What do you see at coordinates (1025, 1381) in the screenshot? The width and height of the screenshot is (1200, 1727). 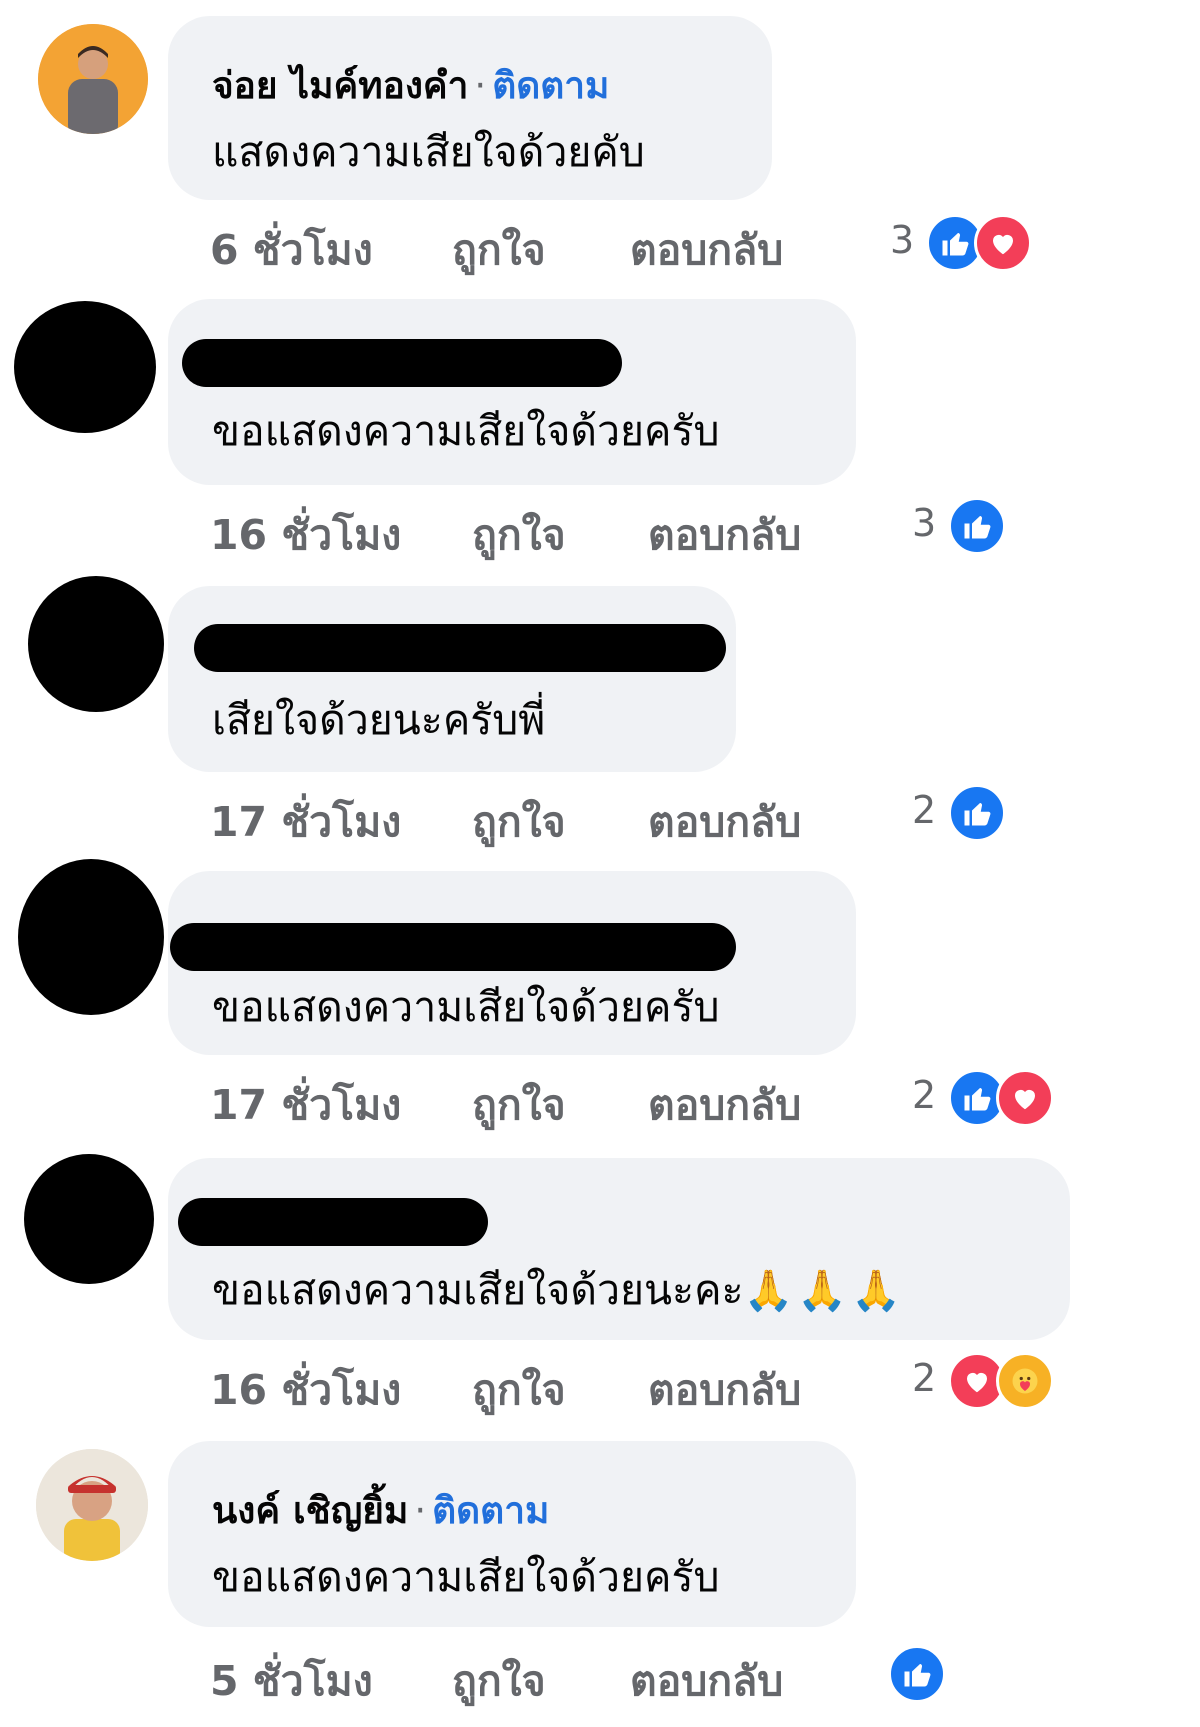 I see `care-icon` at bounding box center [1025, 1381].